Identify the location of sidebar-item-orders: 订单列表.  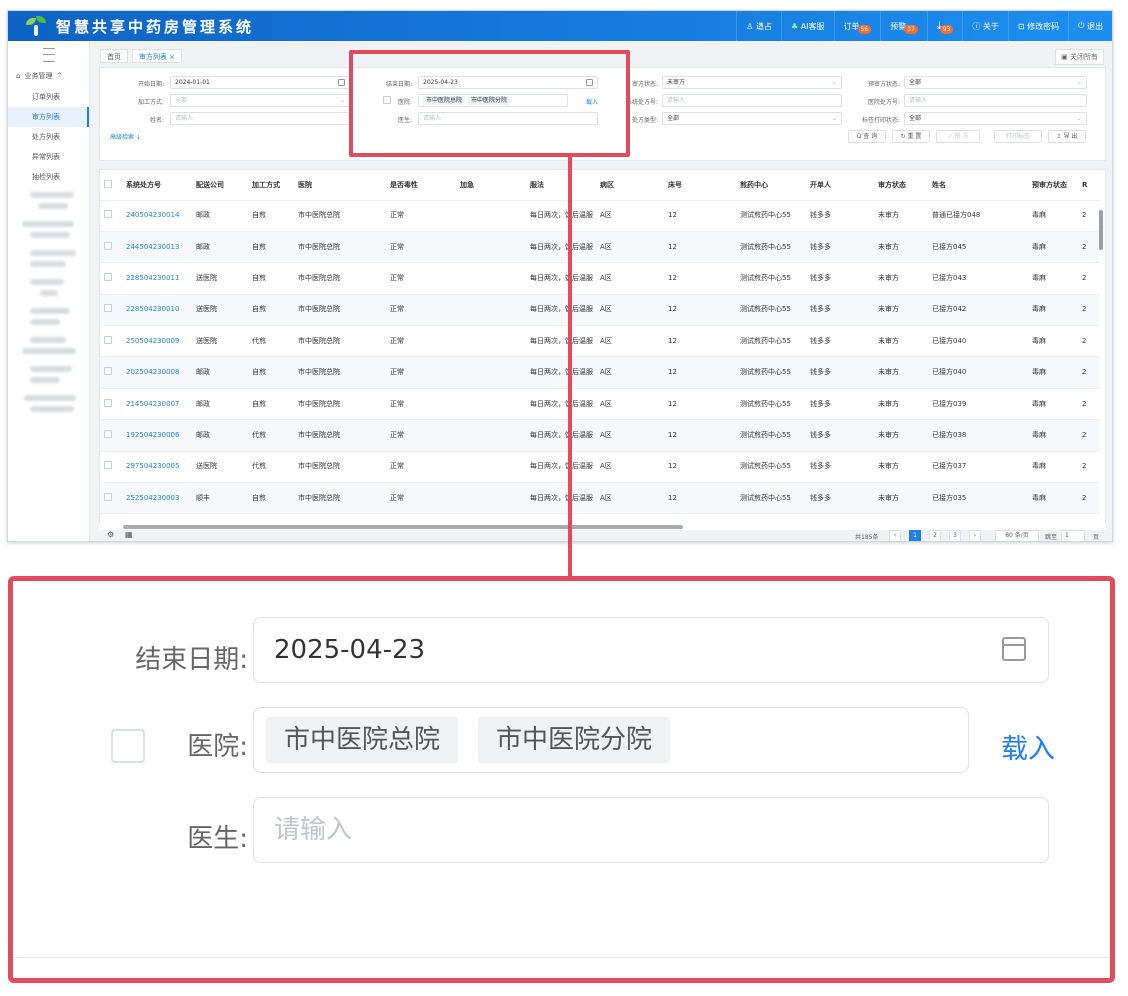
(48, 97).